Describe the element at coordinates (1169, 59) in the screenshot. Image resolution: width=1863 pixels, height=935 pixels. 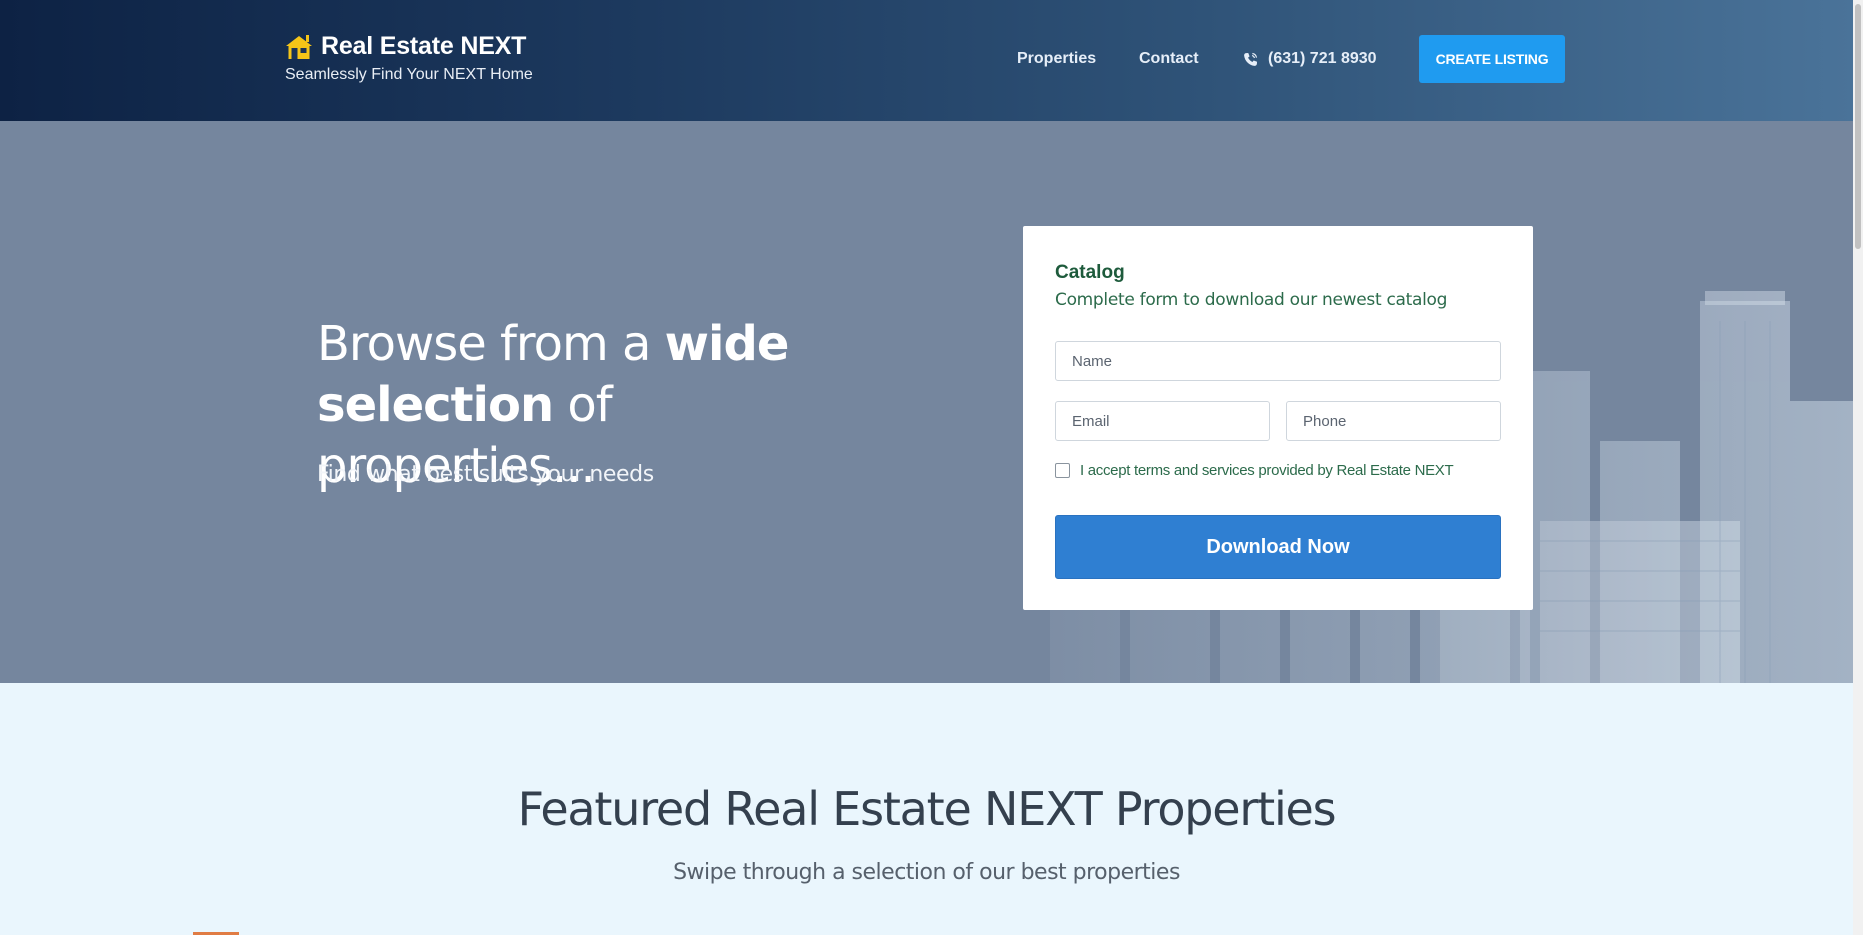
I see `nav-link-contact: Contact` at that location.